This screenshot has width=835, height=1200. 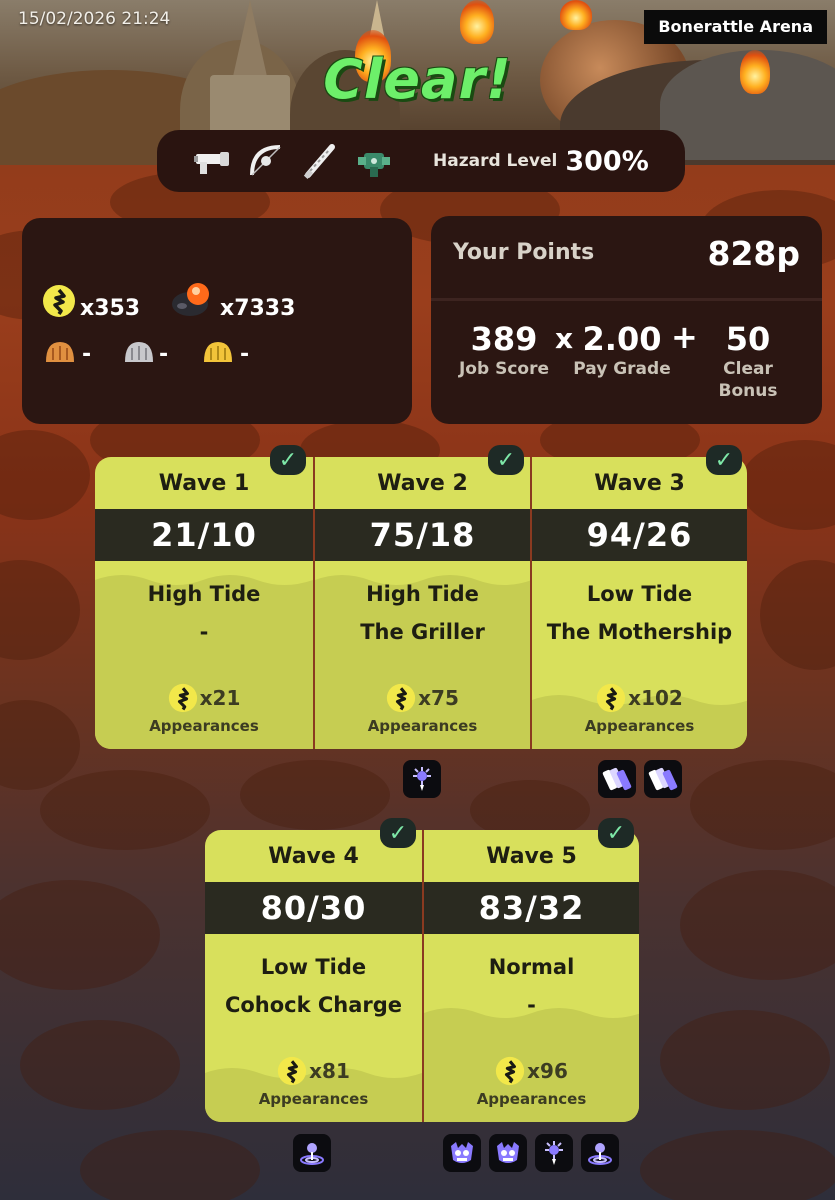 I want to click on wave-1-appearances-label: Appearances, so click(x=204, y=726).